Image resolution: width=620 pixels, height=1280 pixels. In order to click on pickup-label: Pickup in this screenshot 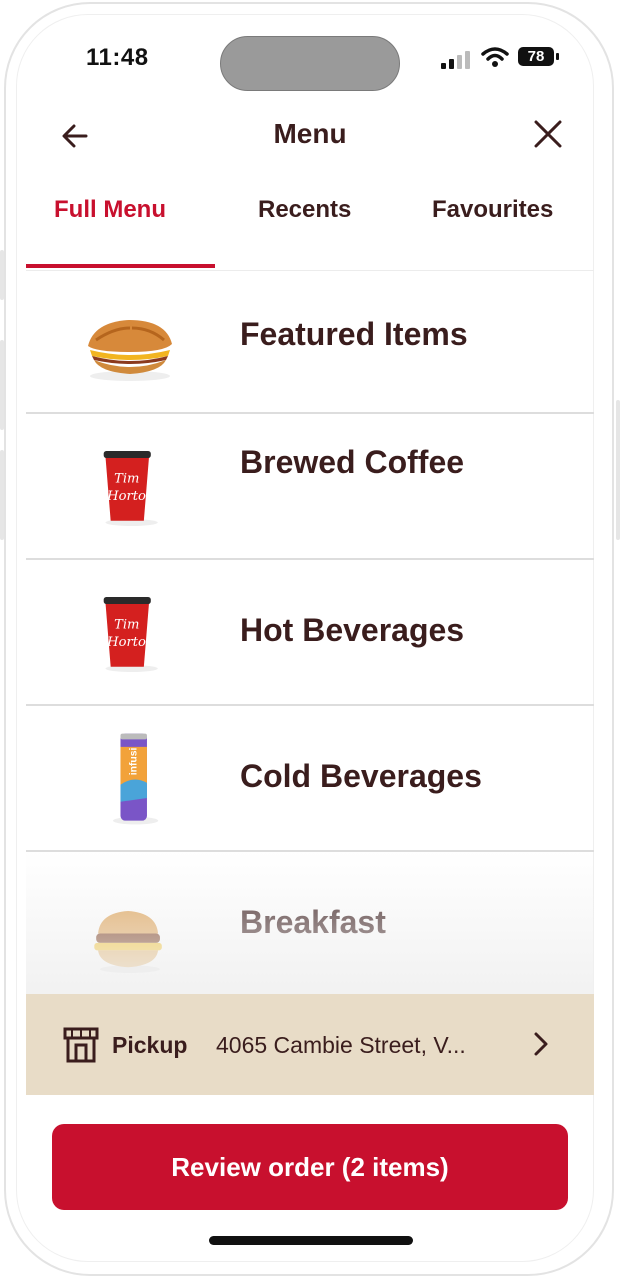, I will do `click(150, 1045)`.